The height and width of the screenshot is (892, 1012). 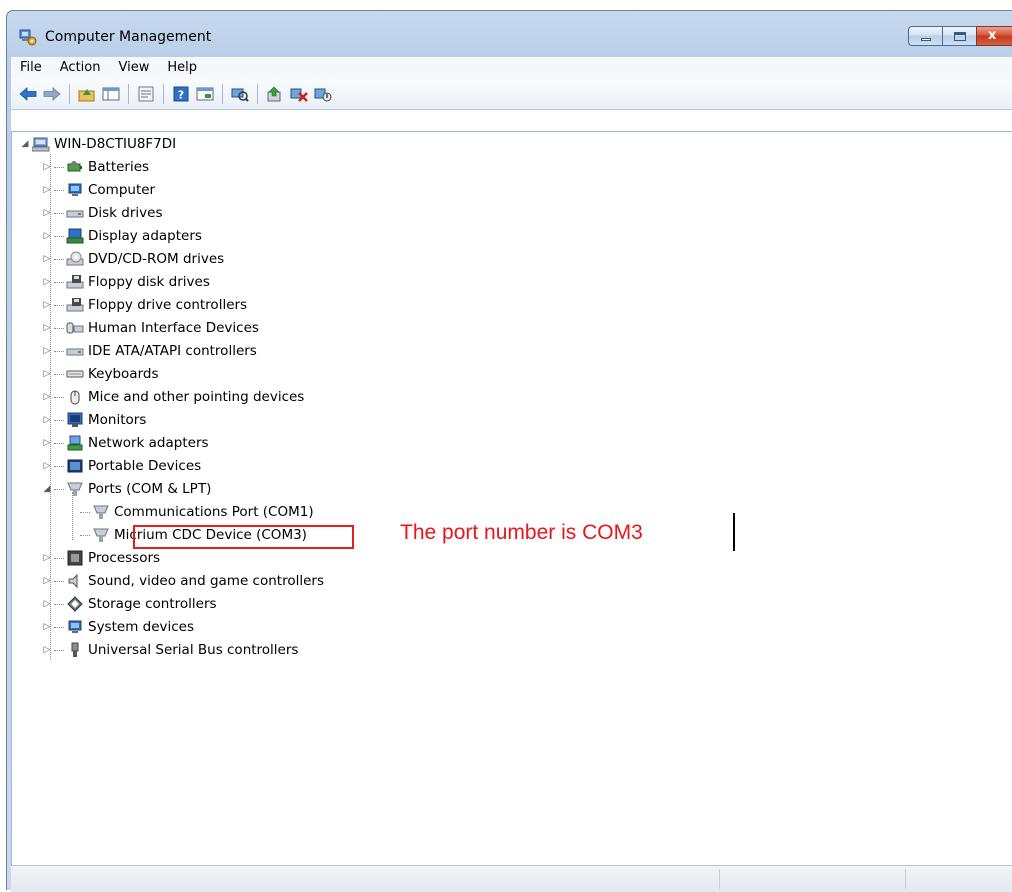 What do you see at coordinates (75, 420) in the screenshot?
I see `monitor-icon` at bounding box center [75, 420].